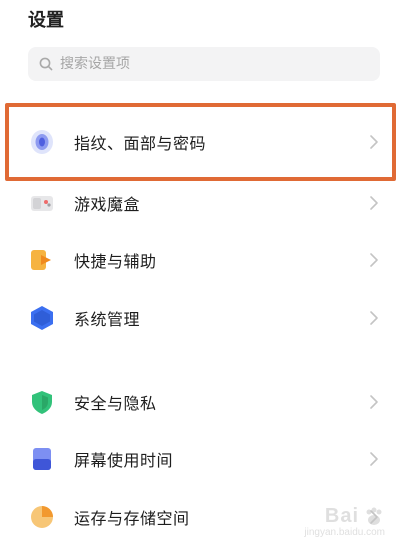 The image size is (403, 540). What do you see at coordinates (200, 142) in the screenshot?
I see `highlight-frame` at bounding box center [200, 142].